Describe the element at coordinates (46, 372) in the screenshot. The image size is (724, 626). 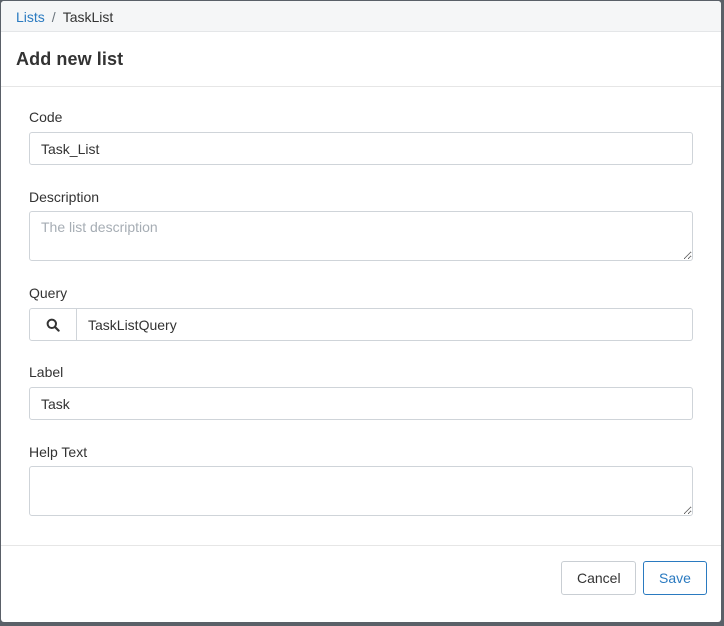
I see `label-label: Label` at that location.